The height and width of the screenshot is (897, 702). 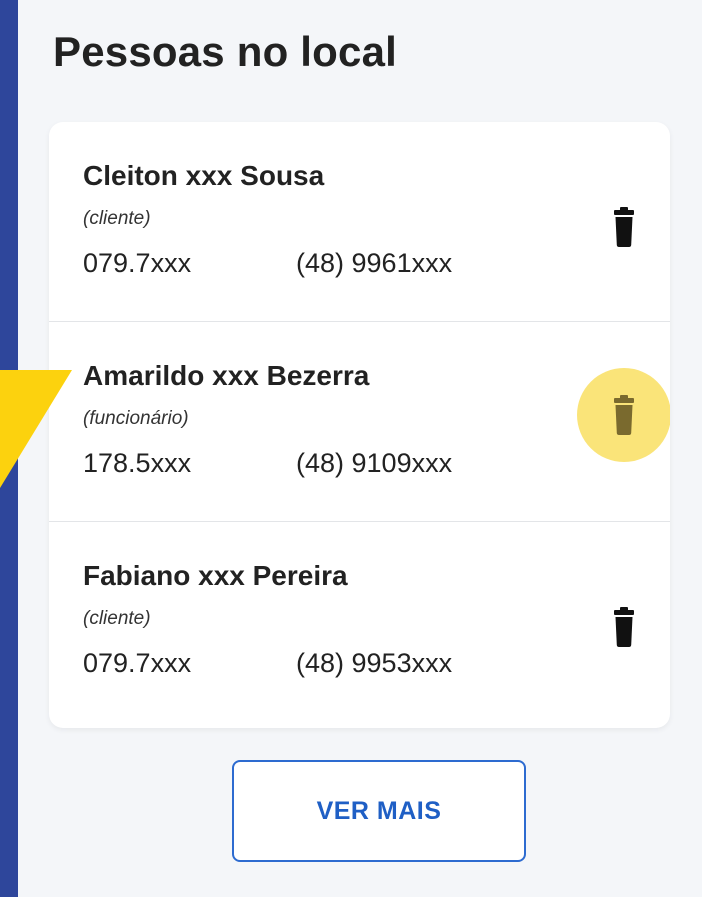 What do you see at coordinates (215, 575) in the screenshot?
I see `person-name: Fabiano xxx Pereira` at bounding box center [215, 575].